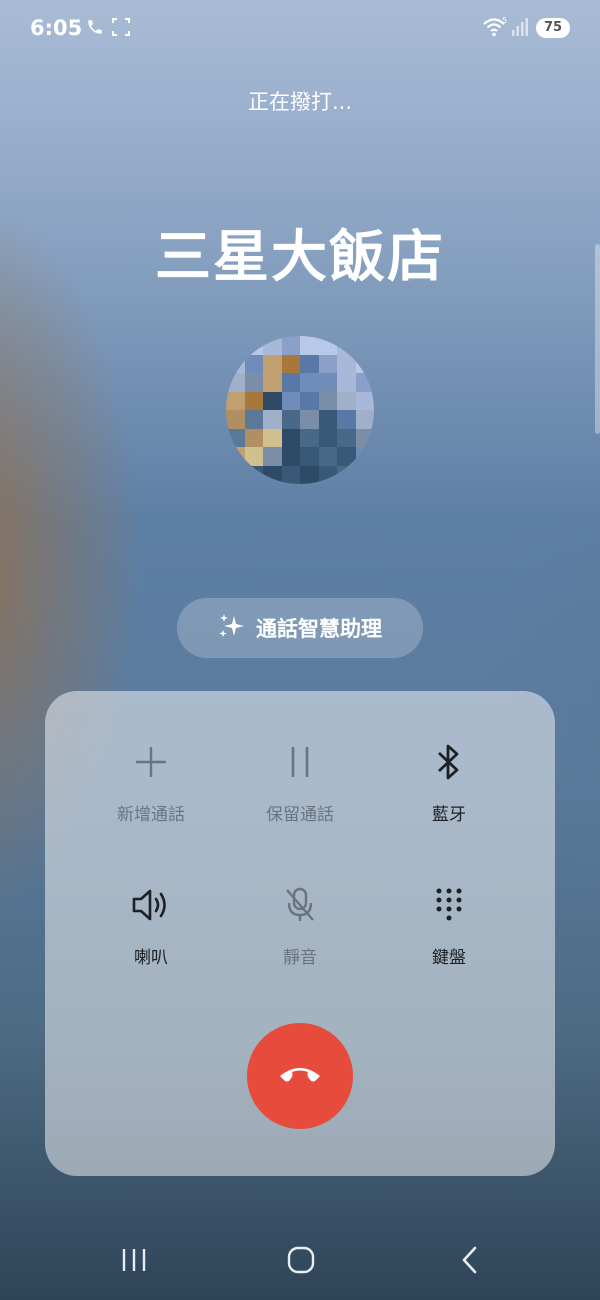 Image resolution: width=600 pixels, height=1300 pixels. What do you see at coordinates (151, 762) in the screenshot?
I see `plus-icon` at bounding box center [151, 762].